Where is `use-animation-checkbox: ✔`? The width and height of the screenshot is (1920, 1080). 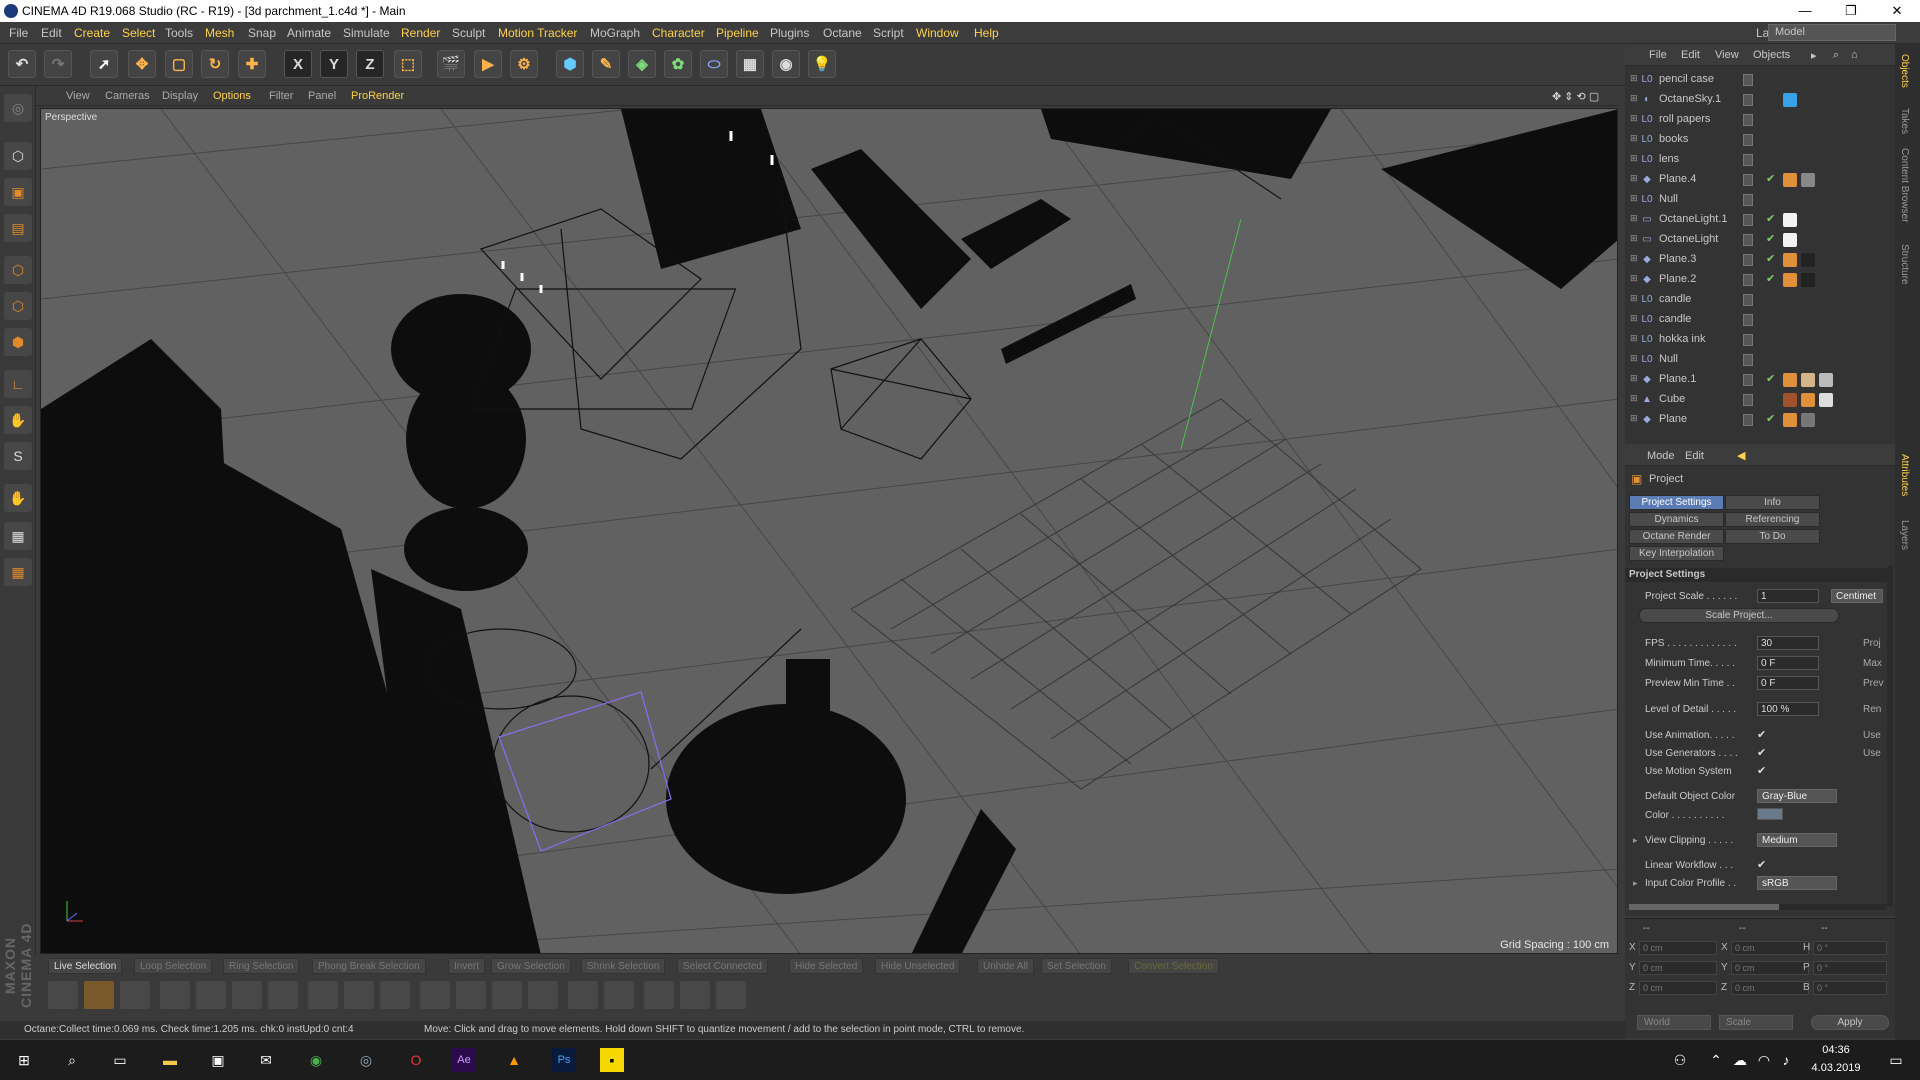 use-animation-checkbox: ✔ is located at coordinates (1761, 734).